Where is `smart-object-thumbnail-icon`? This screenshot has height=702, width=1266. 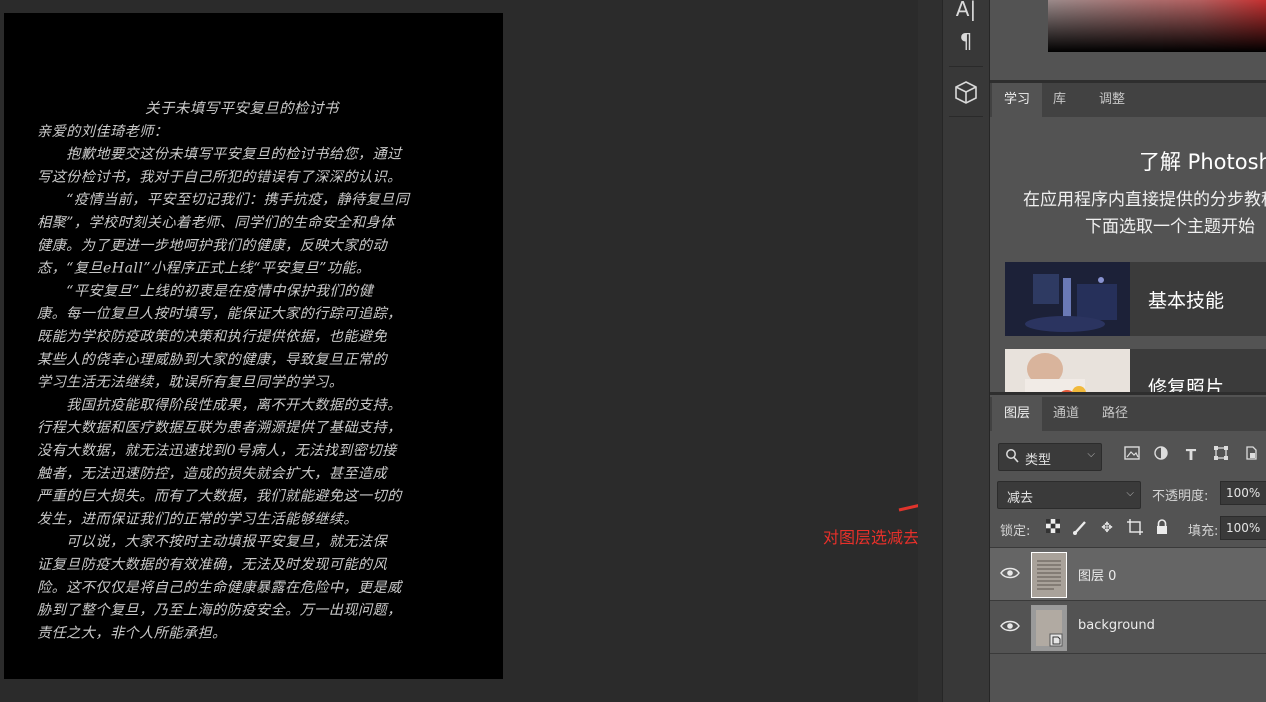 smart-object-thumbnail-icon is located at coordinates (1049, 628).